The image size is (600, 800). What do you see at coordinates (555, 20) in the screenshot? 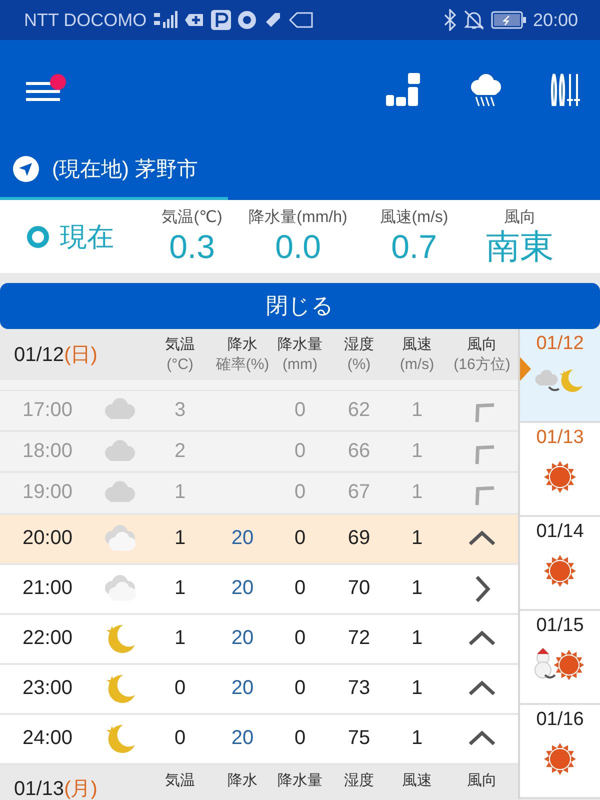
I see `clock-time: 20:00` at bounding box center [555, 20].